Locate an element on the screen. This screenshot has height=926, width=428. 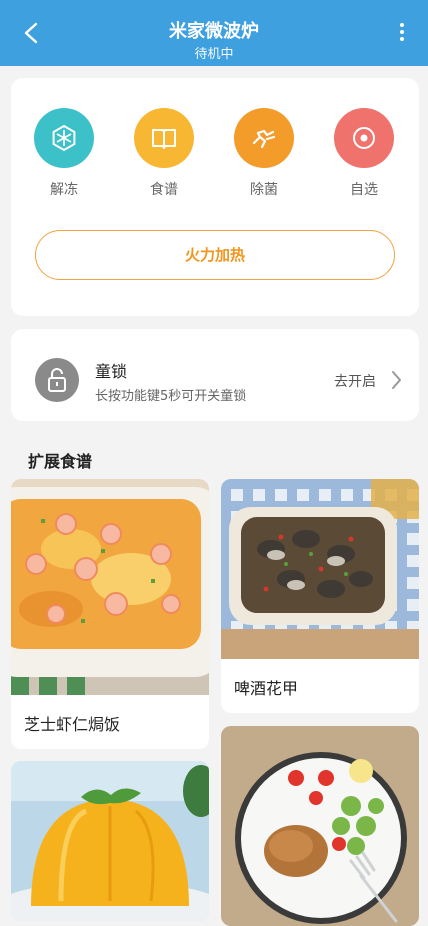
mode-defrost: 解冻 is located at coordinates (64, 153).